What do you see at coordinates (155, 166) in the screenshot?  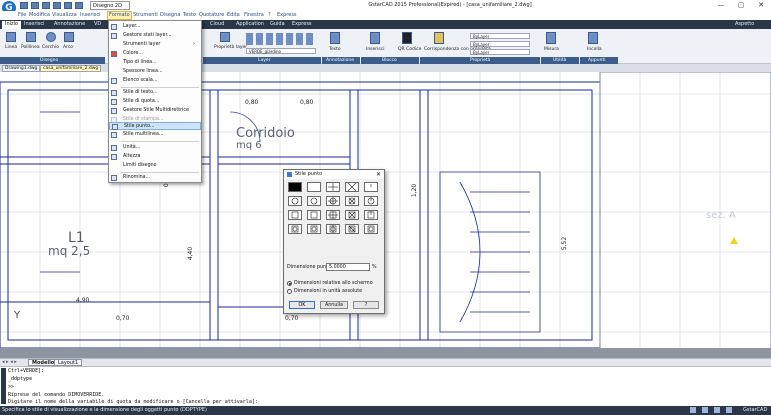 I see `menu-item-limits: Limiti disegno` at bounding box center [155, 166].